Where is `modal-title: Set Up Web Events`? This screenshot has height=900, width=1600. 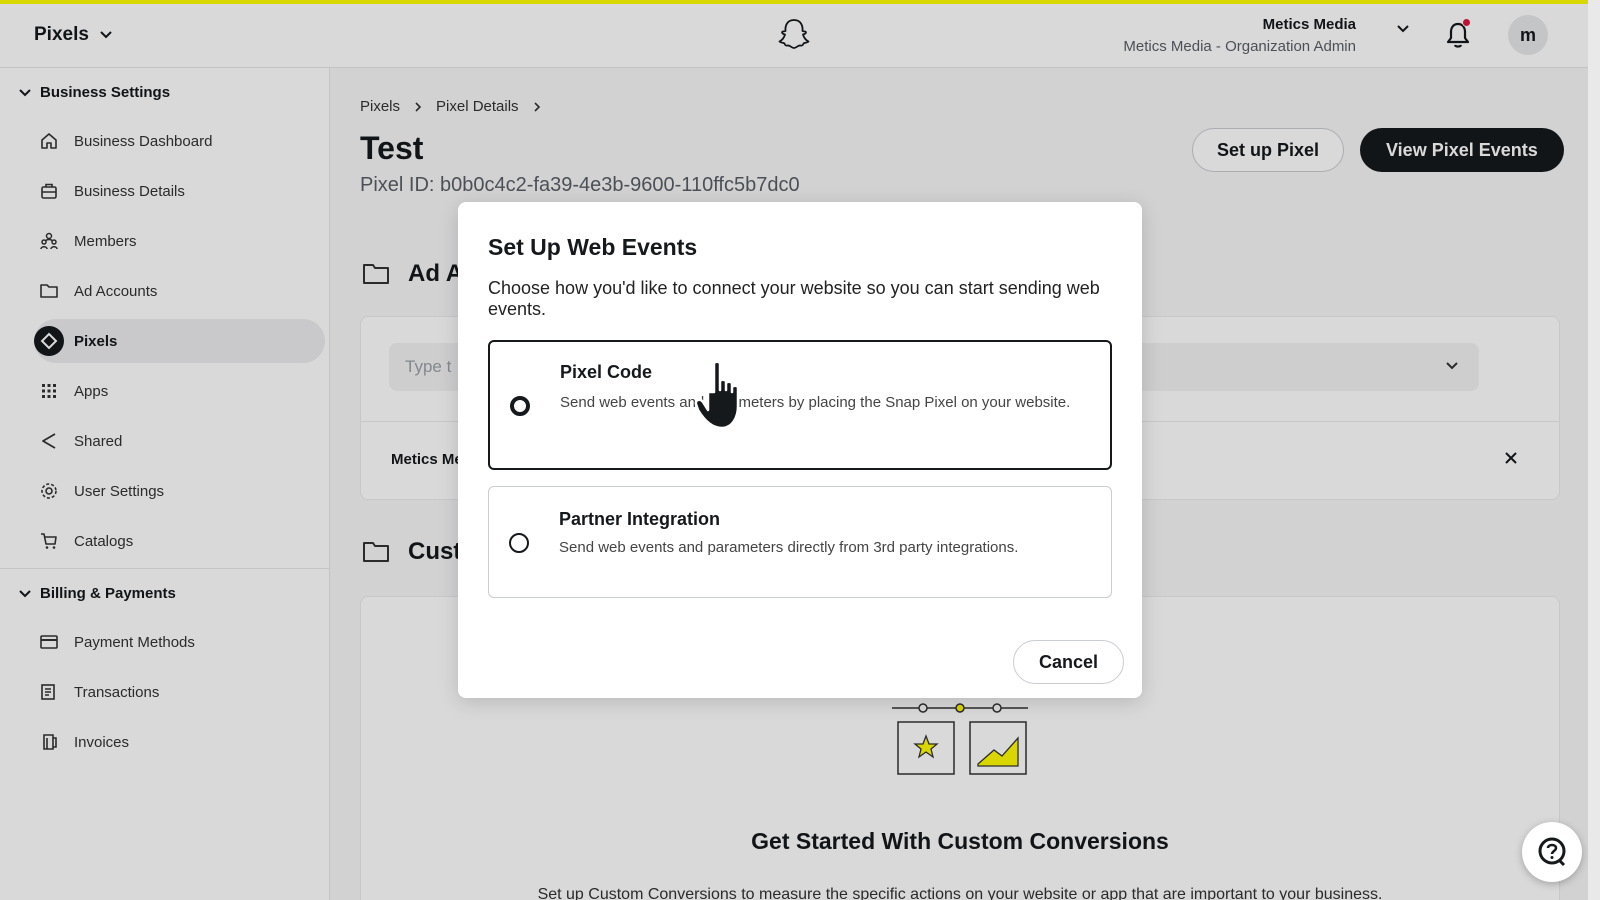 modal-title: Set Up Web Events is located at coordinates (593, 247).